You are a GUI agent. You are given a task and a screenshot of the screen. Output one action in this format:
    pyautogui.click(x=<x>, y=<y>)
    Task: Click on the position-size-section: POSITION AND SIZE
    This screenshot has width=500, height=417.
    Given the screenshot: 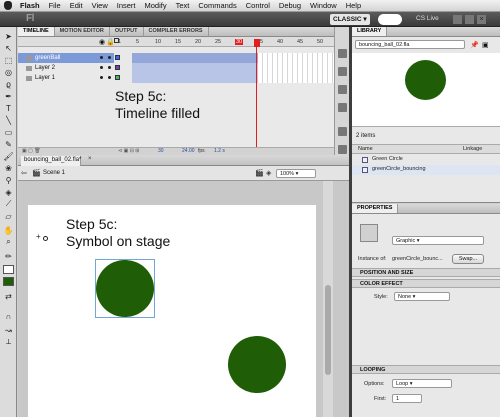 What is the action you would take?
    pyautogui.click(x=426, y=272)
    